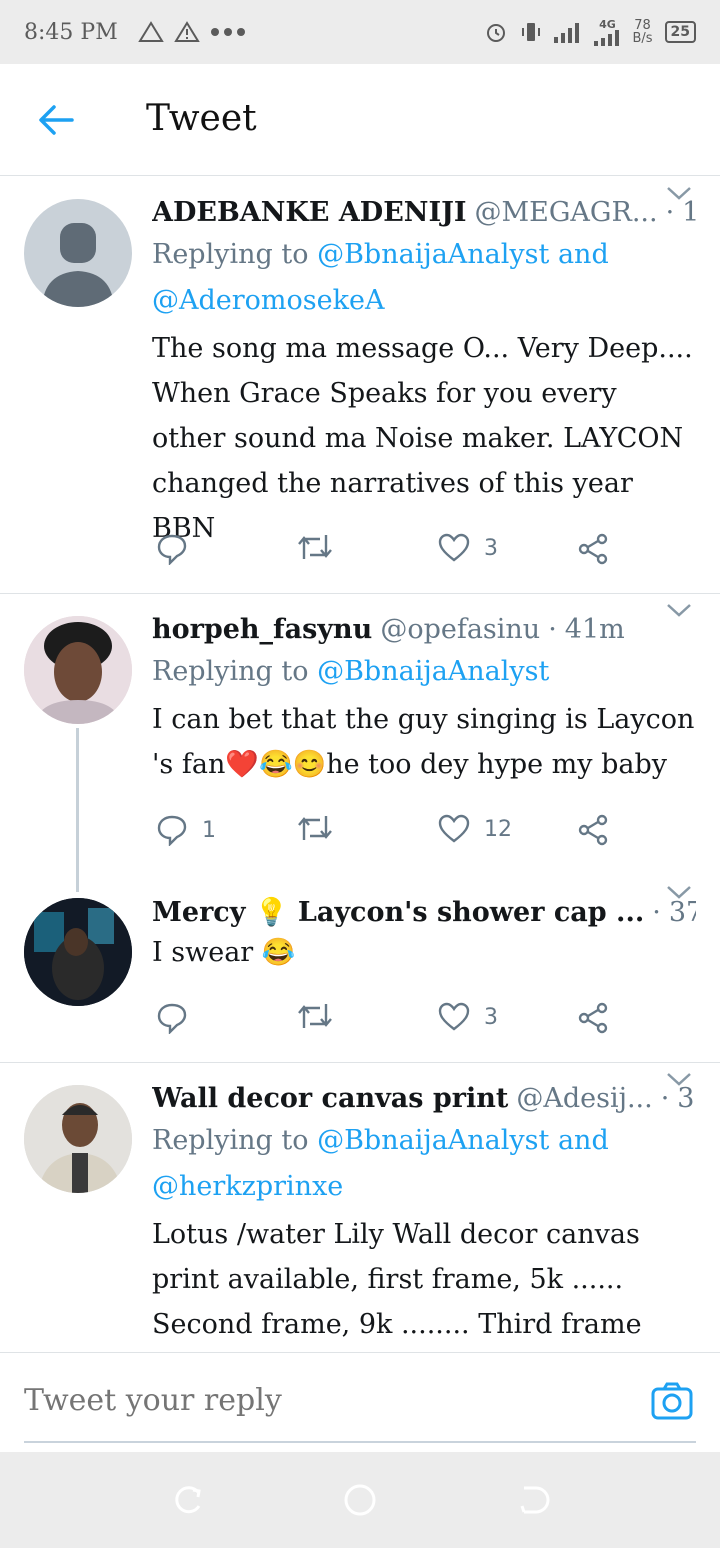  I want to click on signal-icon, so click(567, 33).